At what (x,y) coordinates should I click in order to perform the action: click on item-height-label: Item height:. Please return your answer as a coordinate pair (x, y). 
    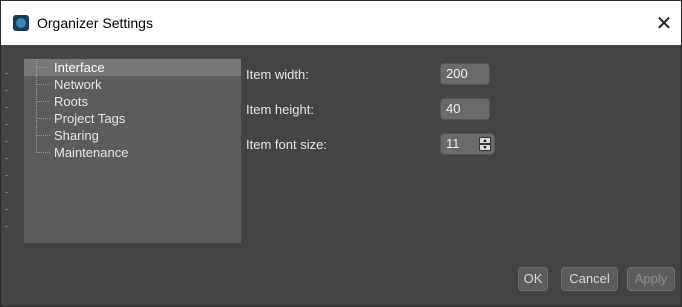
    Looking at the image, I should click on (280, 109).